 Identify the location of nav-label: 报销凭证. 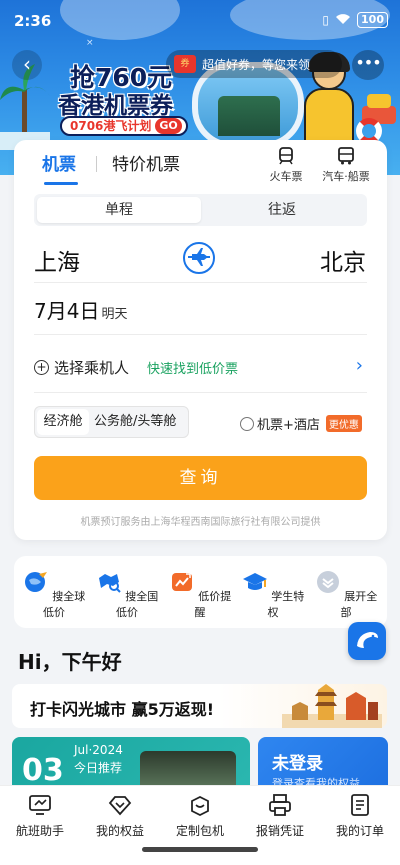
(279, 831).